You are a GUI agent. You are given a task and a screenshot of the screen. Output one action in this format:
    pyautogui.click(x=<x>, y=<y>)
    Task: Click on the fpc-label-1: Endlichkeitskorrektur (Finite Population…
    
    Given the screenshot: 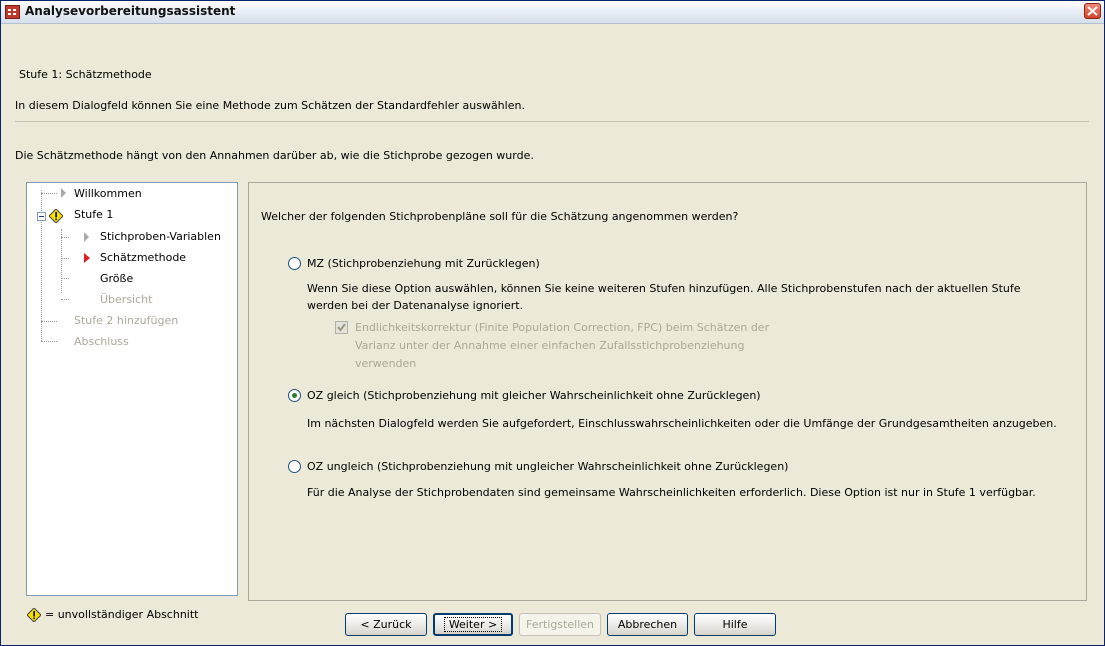 What is the action you would take?
    pyautogui.click(x=562, y=327)
    